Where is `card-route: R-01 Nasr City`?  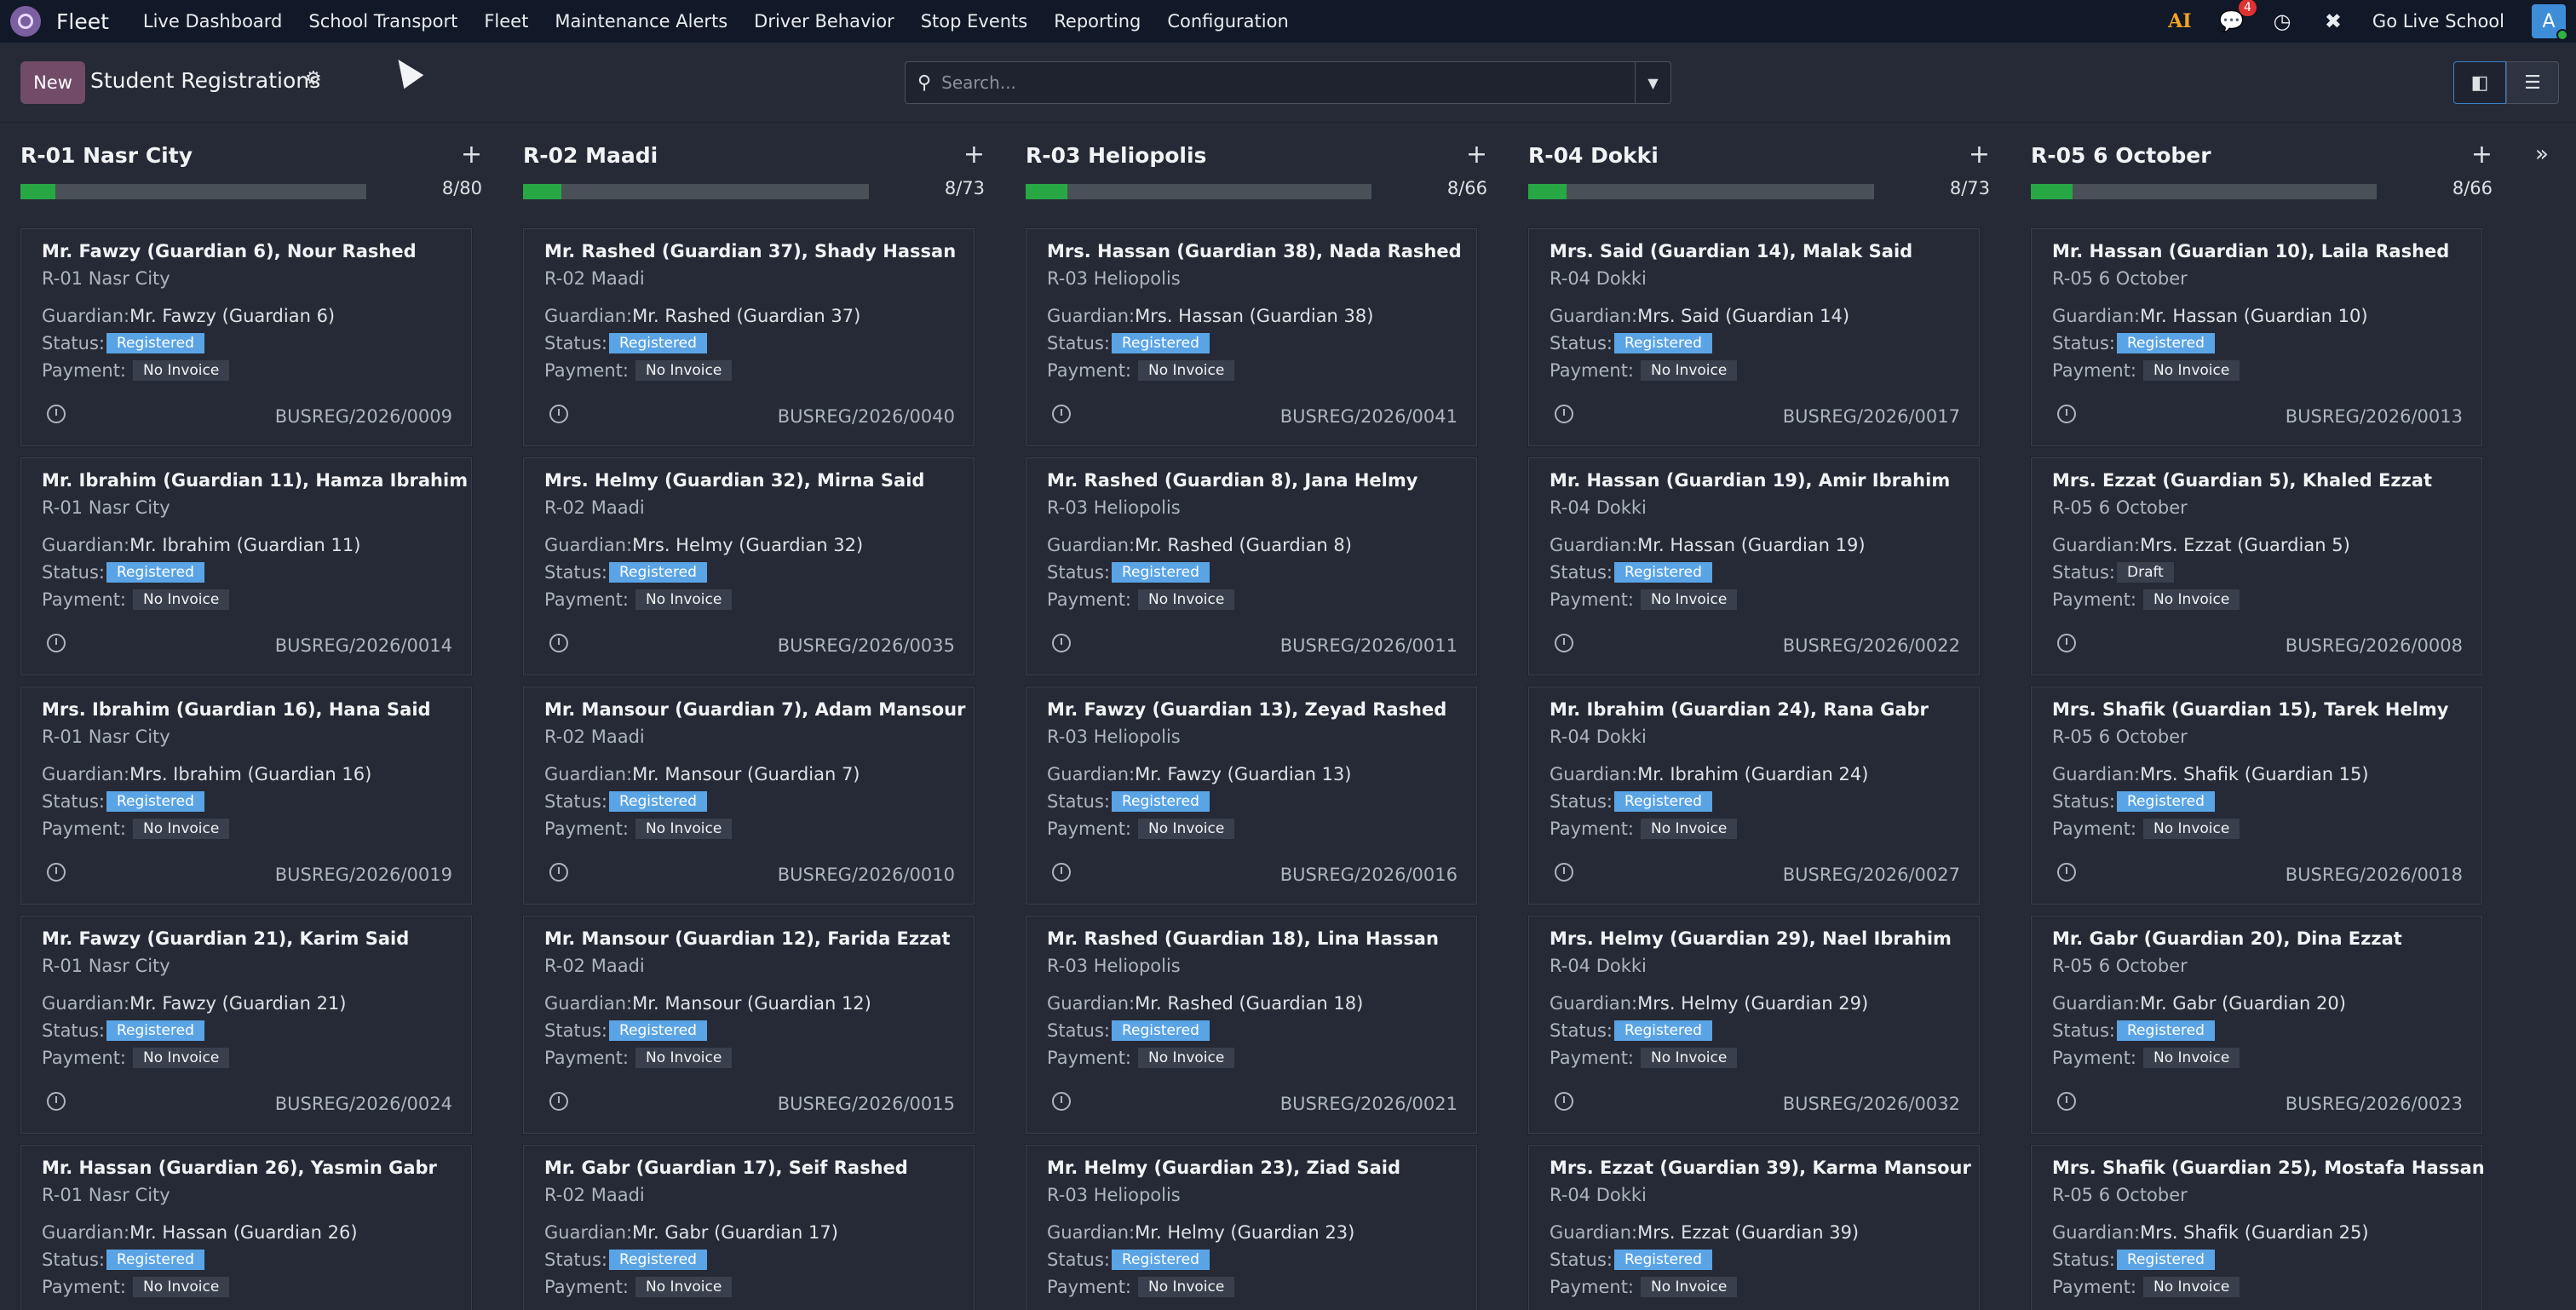
card-route: R-01 Nasr City is located at coordinates (106, 966).